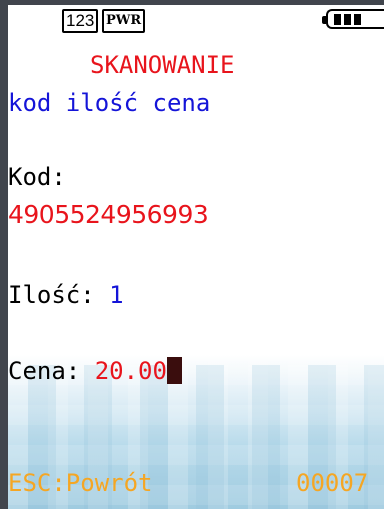 The width and height of the screenshot is (384, 509). I want to click on text-cursor, so click(174, 370).